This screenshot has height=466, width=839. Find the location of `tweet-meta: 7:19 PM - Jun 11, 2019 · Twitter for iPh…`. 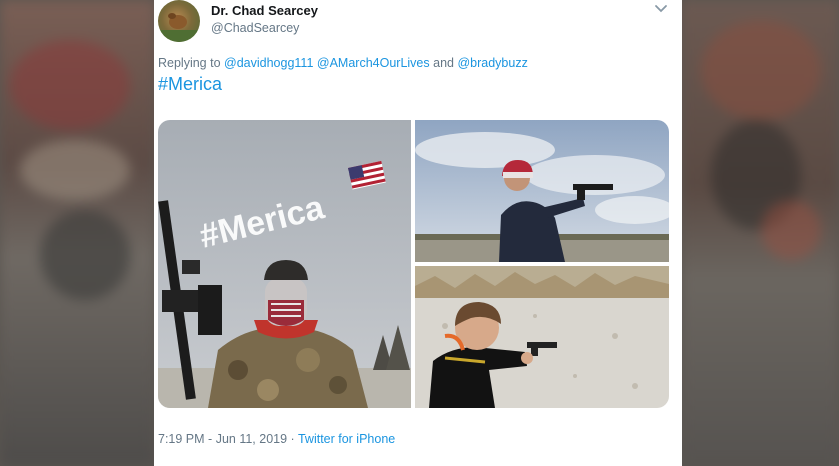

tweet-meta: 7:19 PM - Jun 11, 2019 · Twitter for iPh… is located at coordinates (276, 439).